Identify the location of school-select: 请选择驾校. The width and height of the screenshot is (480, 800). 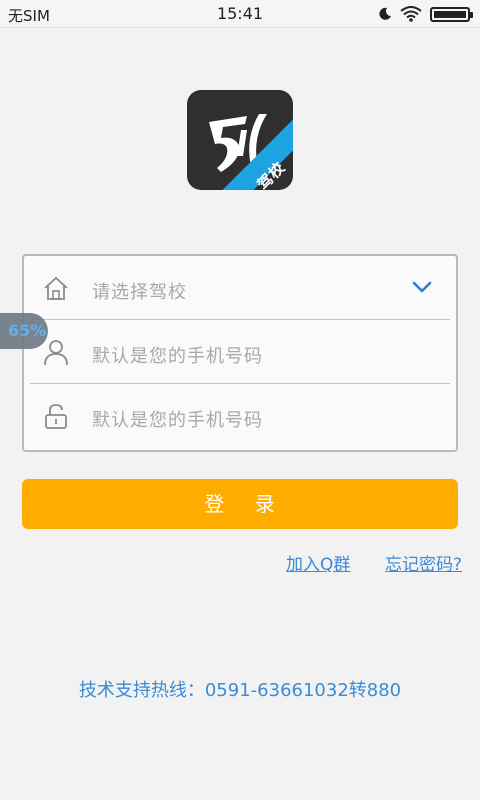
(240, 288).